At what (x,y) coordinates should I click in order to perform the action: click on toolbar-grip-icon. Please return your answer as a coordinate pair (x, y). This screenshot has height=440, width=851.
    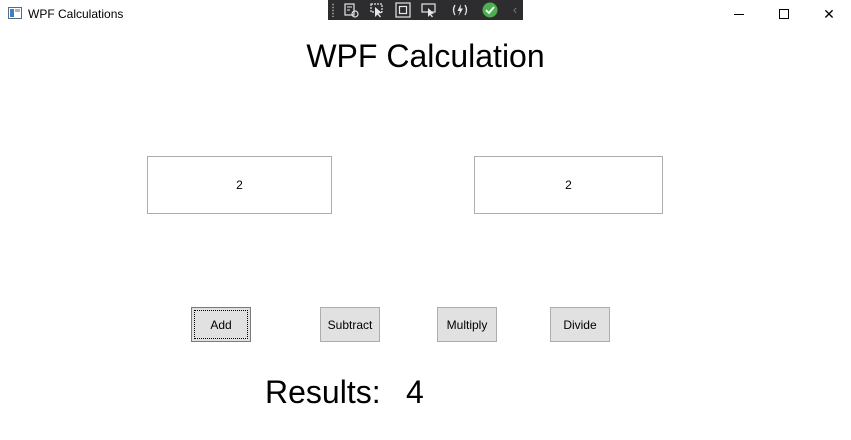
    Looking at the image, I should click on (333, 10).